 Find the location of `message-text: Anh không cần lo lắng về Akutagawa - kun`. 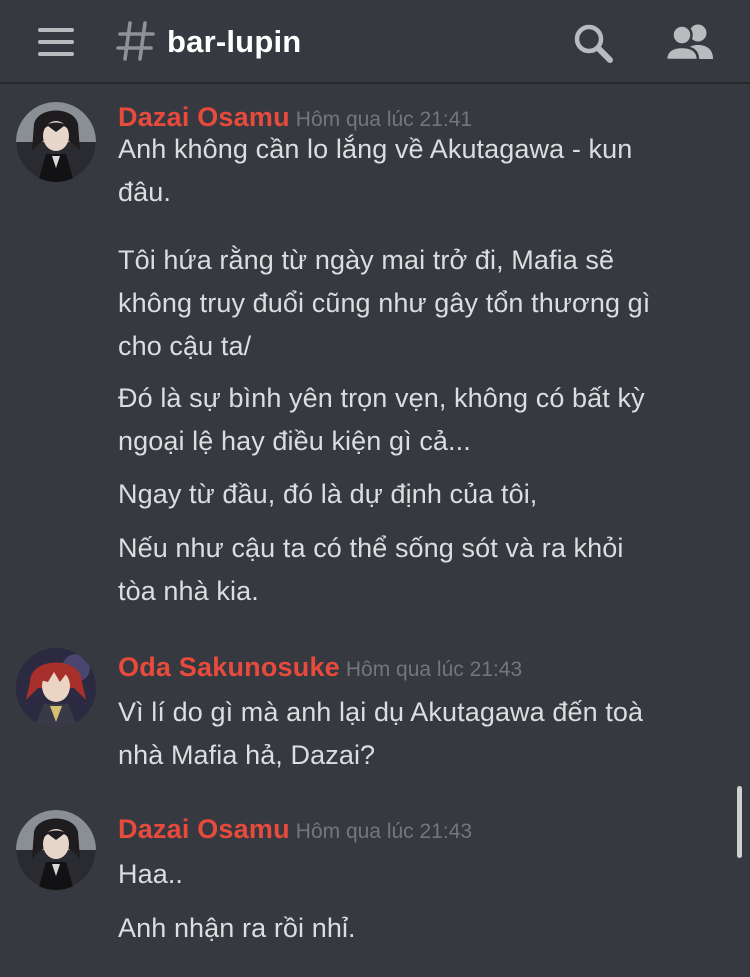

message-text: Anh không cần lo lắng về Akutagawa - kun is located at coordinates (375, 149).